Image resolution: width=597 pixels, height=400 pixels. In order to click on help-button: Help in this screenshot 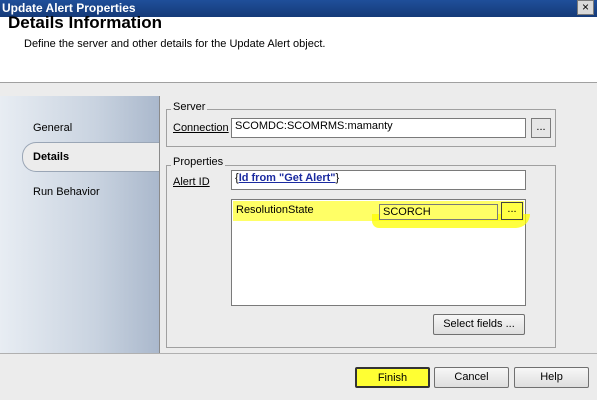, I will do `click(551, 377)`.